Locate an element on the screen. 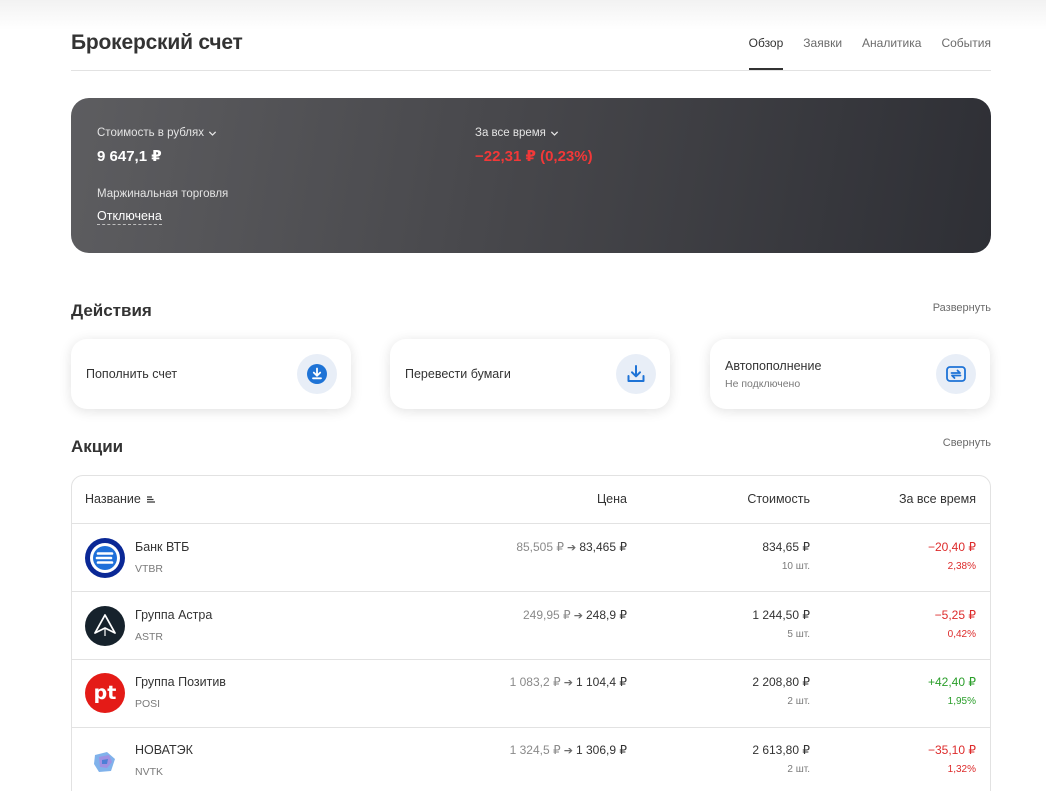 This screenshot has width=1046, height=791. autopay-button: Автопополнение Не подключено is located at coordinates (850, 374).